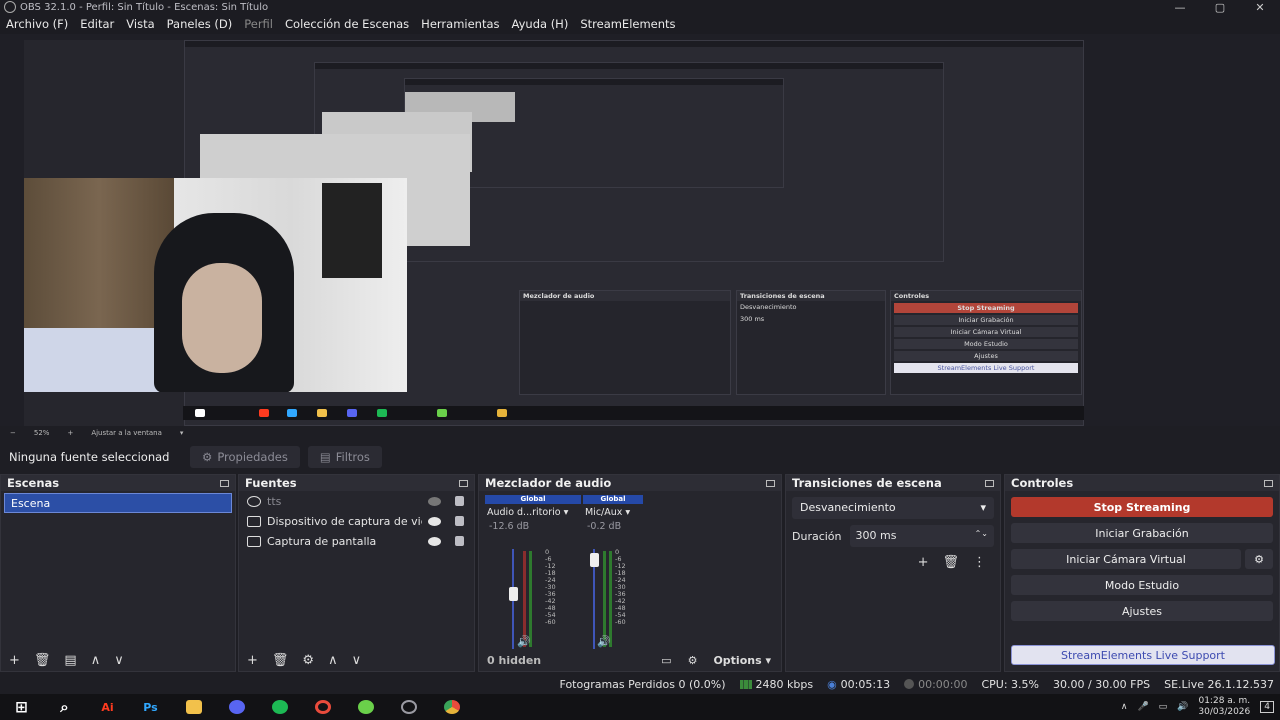 The width and height of the screenshot is (1280, 720). What do you see at coordinates (1219, 684) in the screenshot?
I see `se-version: SE.Live 26.1.12.537` at bounding box center [1219, 684].